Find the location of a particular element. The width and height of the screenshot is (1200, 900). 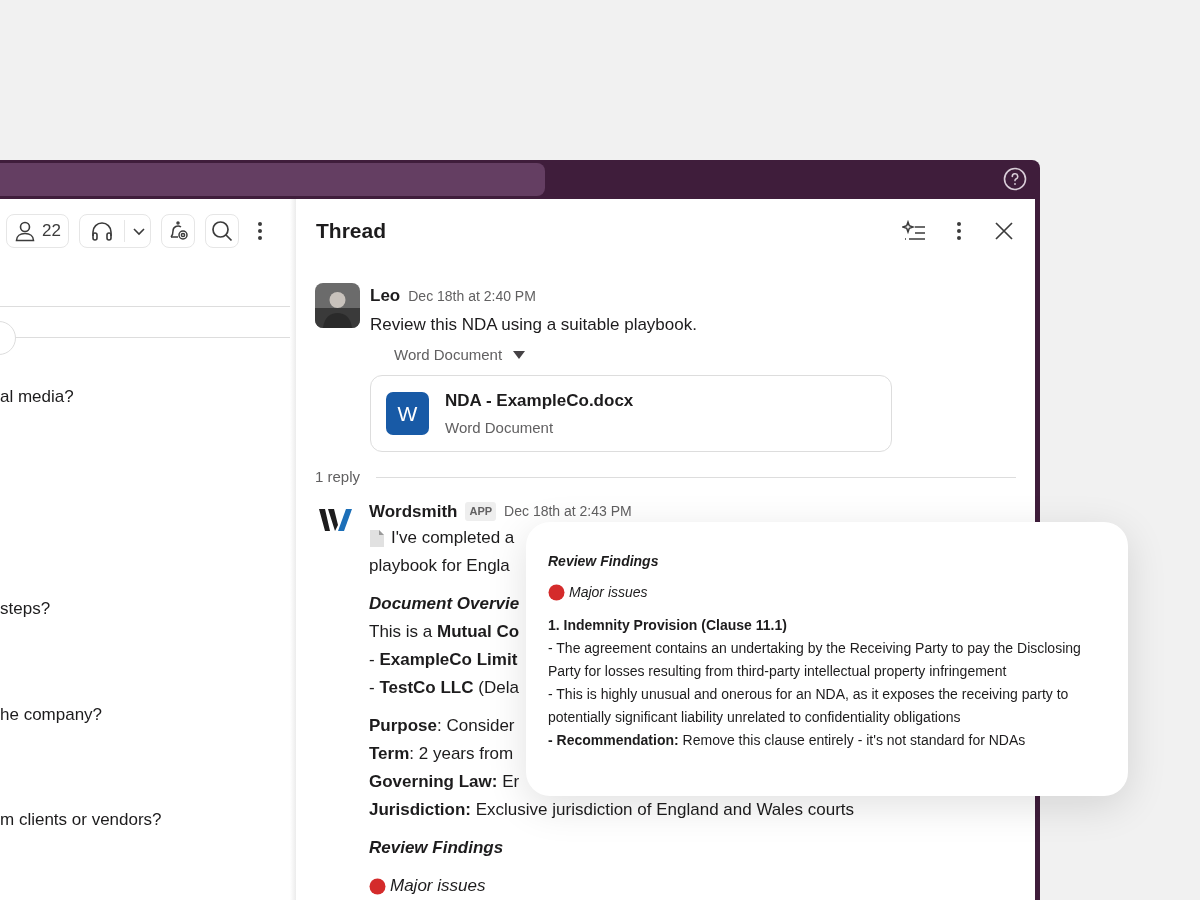

message-text: - The agreement contains an undertaking by the Receiving Party to pay the Disclosing Party for losses resulting from third-party intellectual property infringement is located at coordinates (815, 660).